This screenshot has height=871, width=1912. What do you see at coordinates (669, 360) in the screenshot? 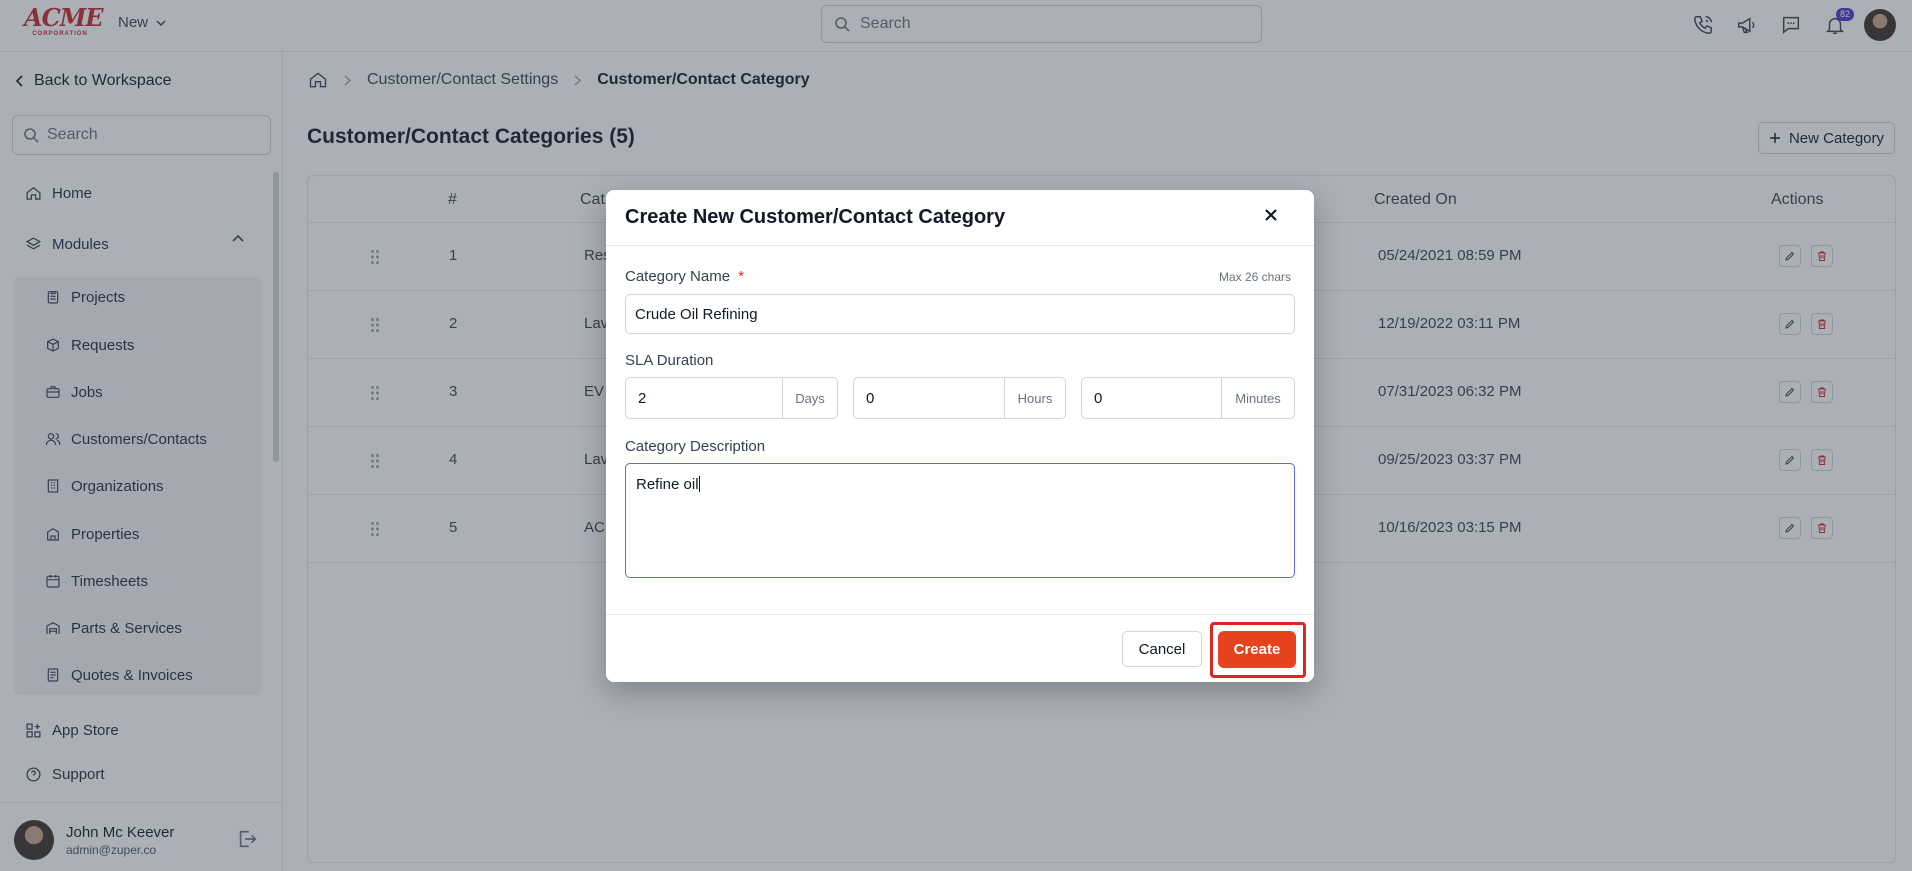
I see `sla-duration-label: SLA Duration` at bounding box center [669, 360].